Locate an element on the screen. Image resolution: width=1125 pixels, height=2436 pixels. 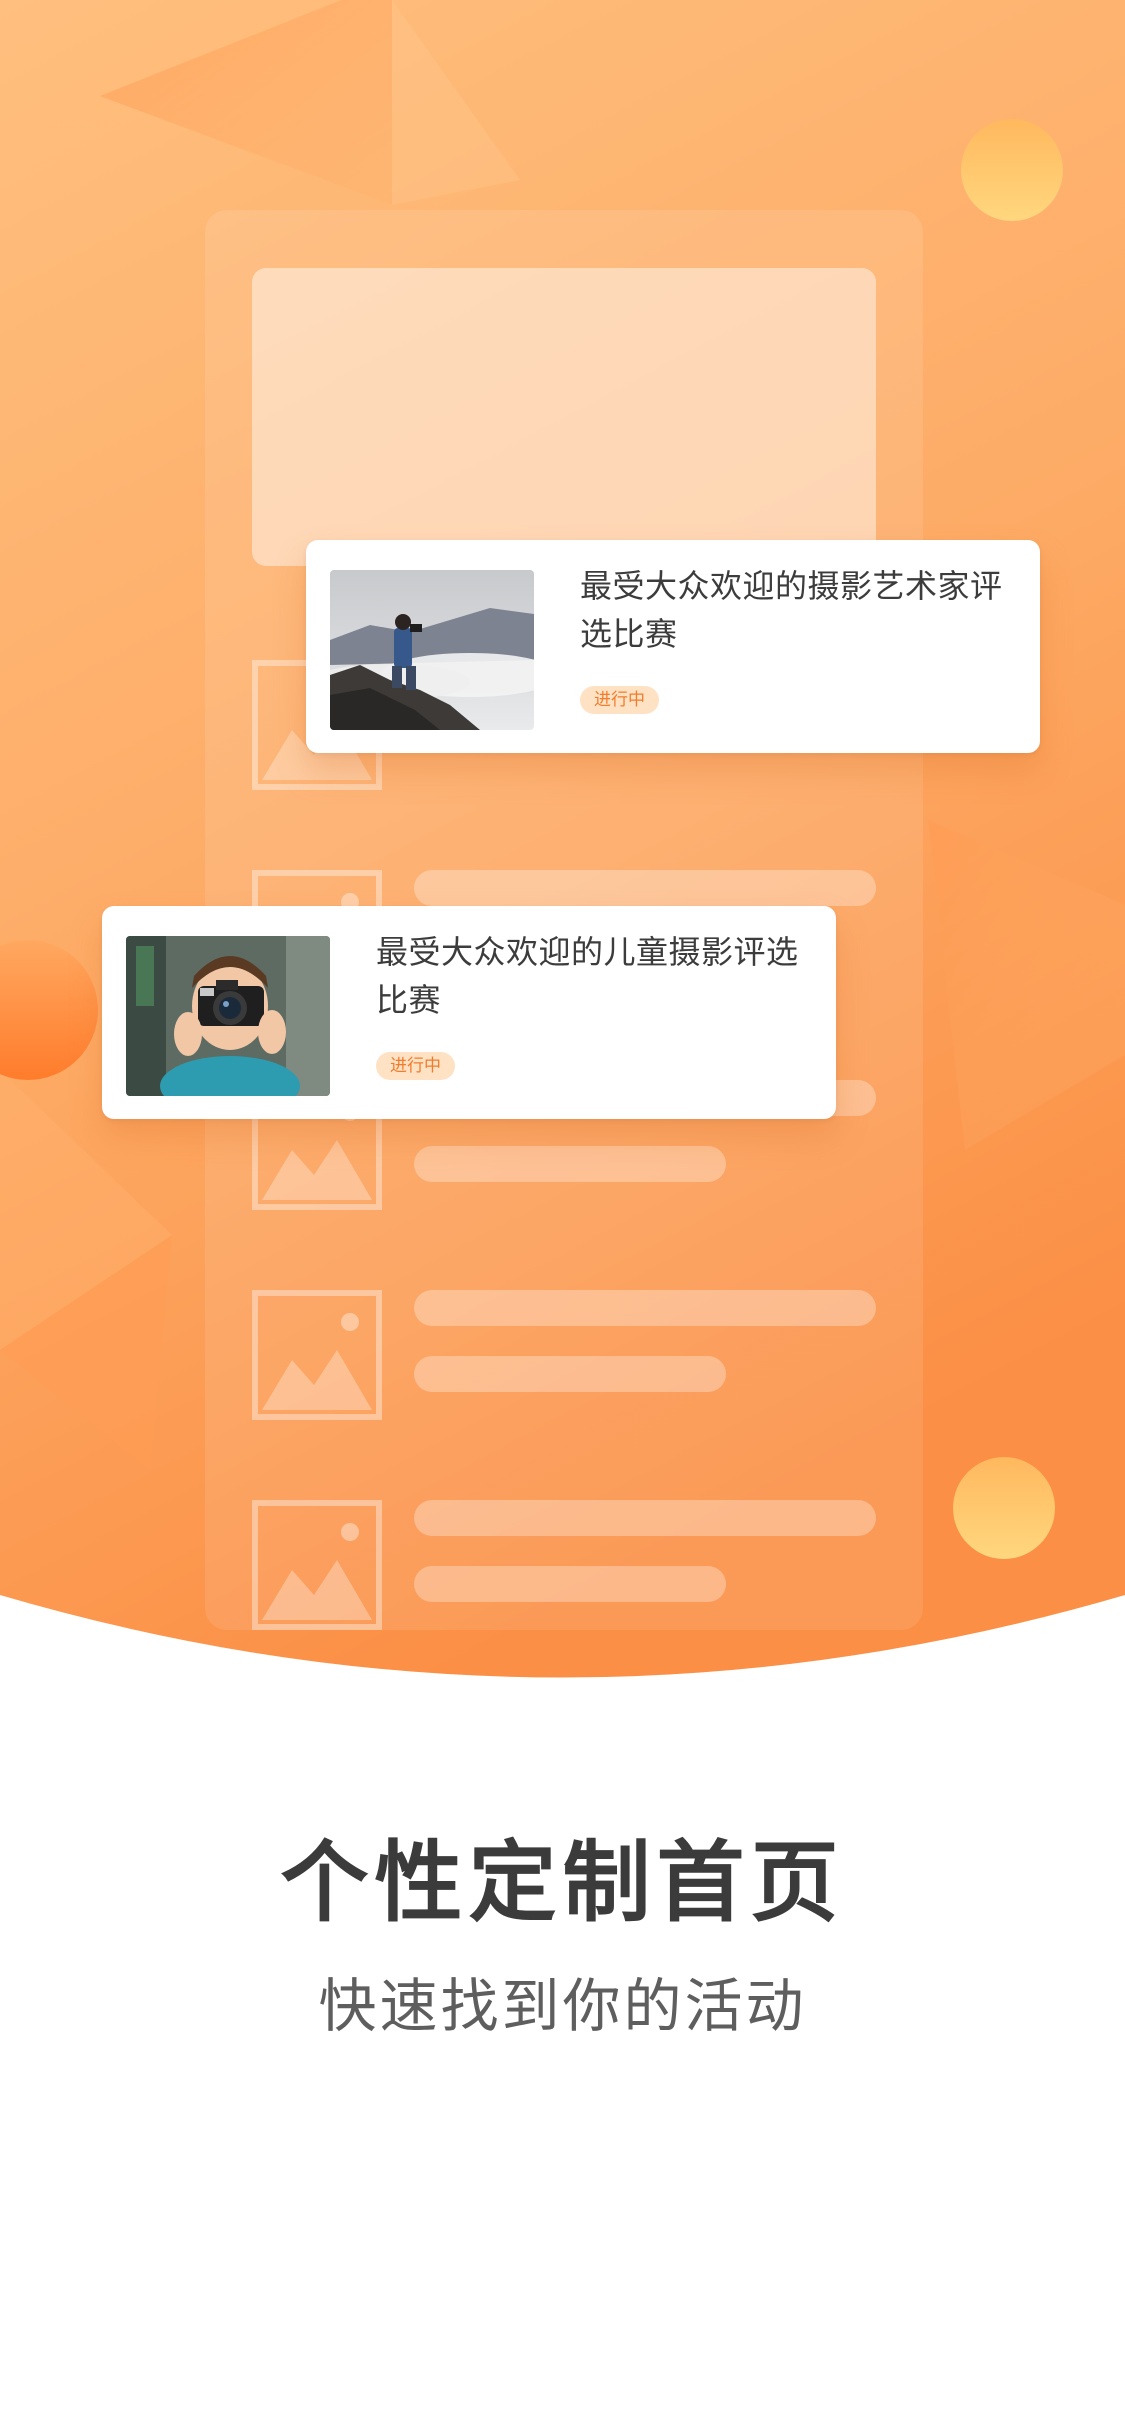
activity-card: 最受大众欢迎的儿童摄影评选比赛 进行中 is located at coordinates (469, 1012).